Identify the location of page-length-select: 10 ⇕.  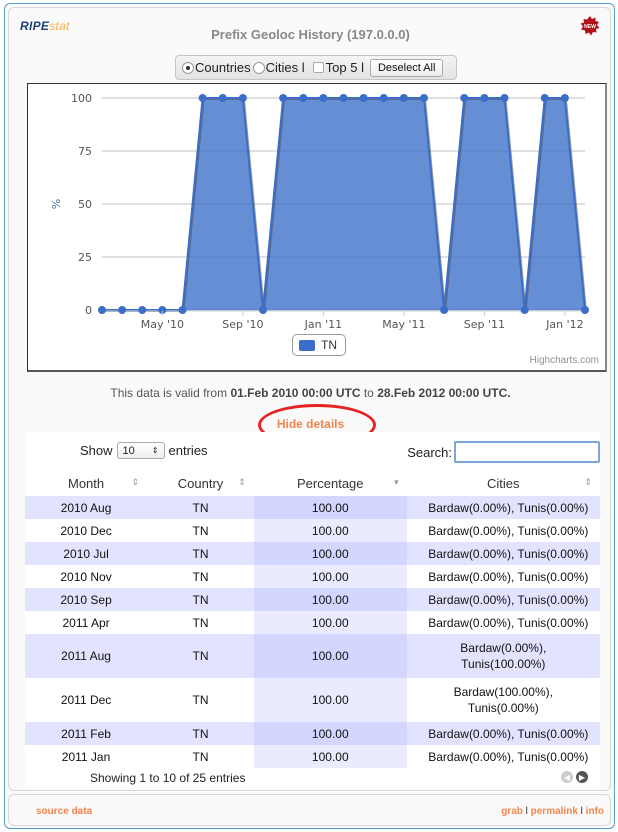
(140, 450).